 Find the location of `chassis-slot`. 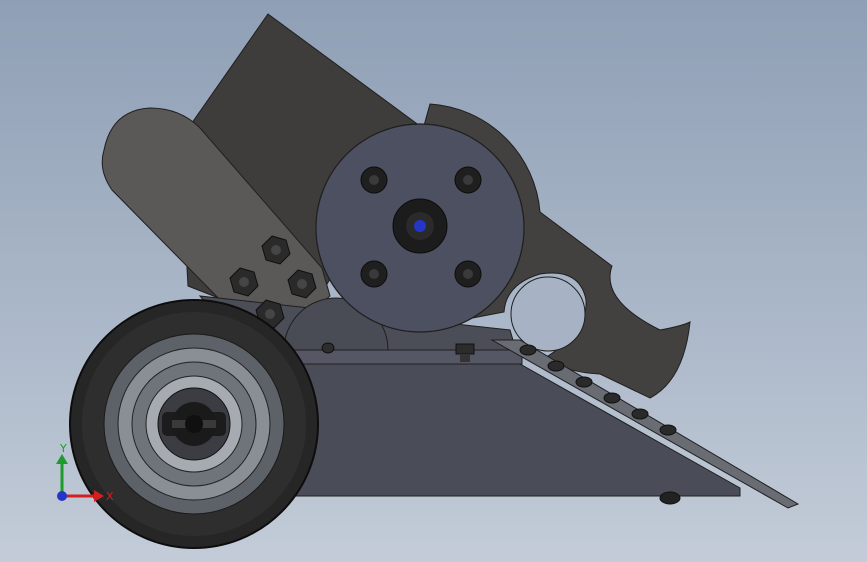

chassis-slot is located at coordinates (328, 348).